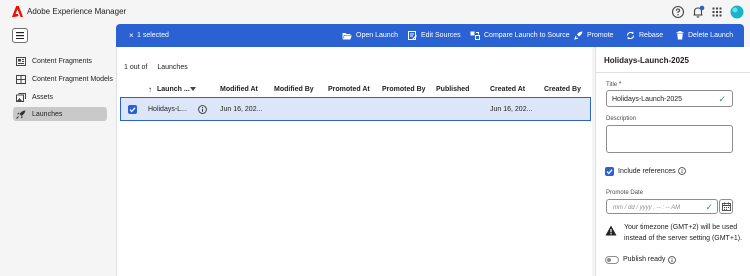  What do you see at coordinates (412, 35) in the screenshot?
I see `edit-sources-icon` at bounding box center [412, 35].